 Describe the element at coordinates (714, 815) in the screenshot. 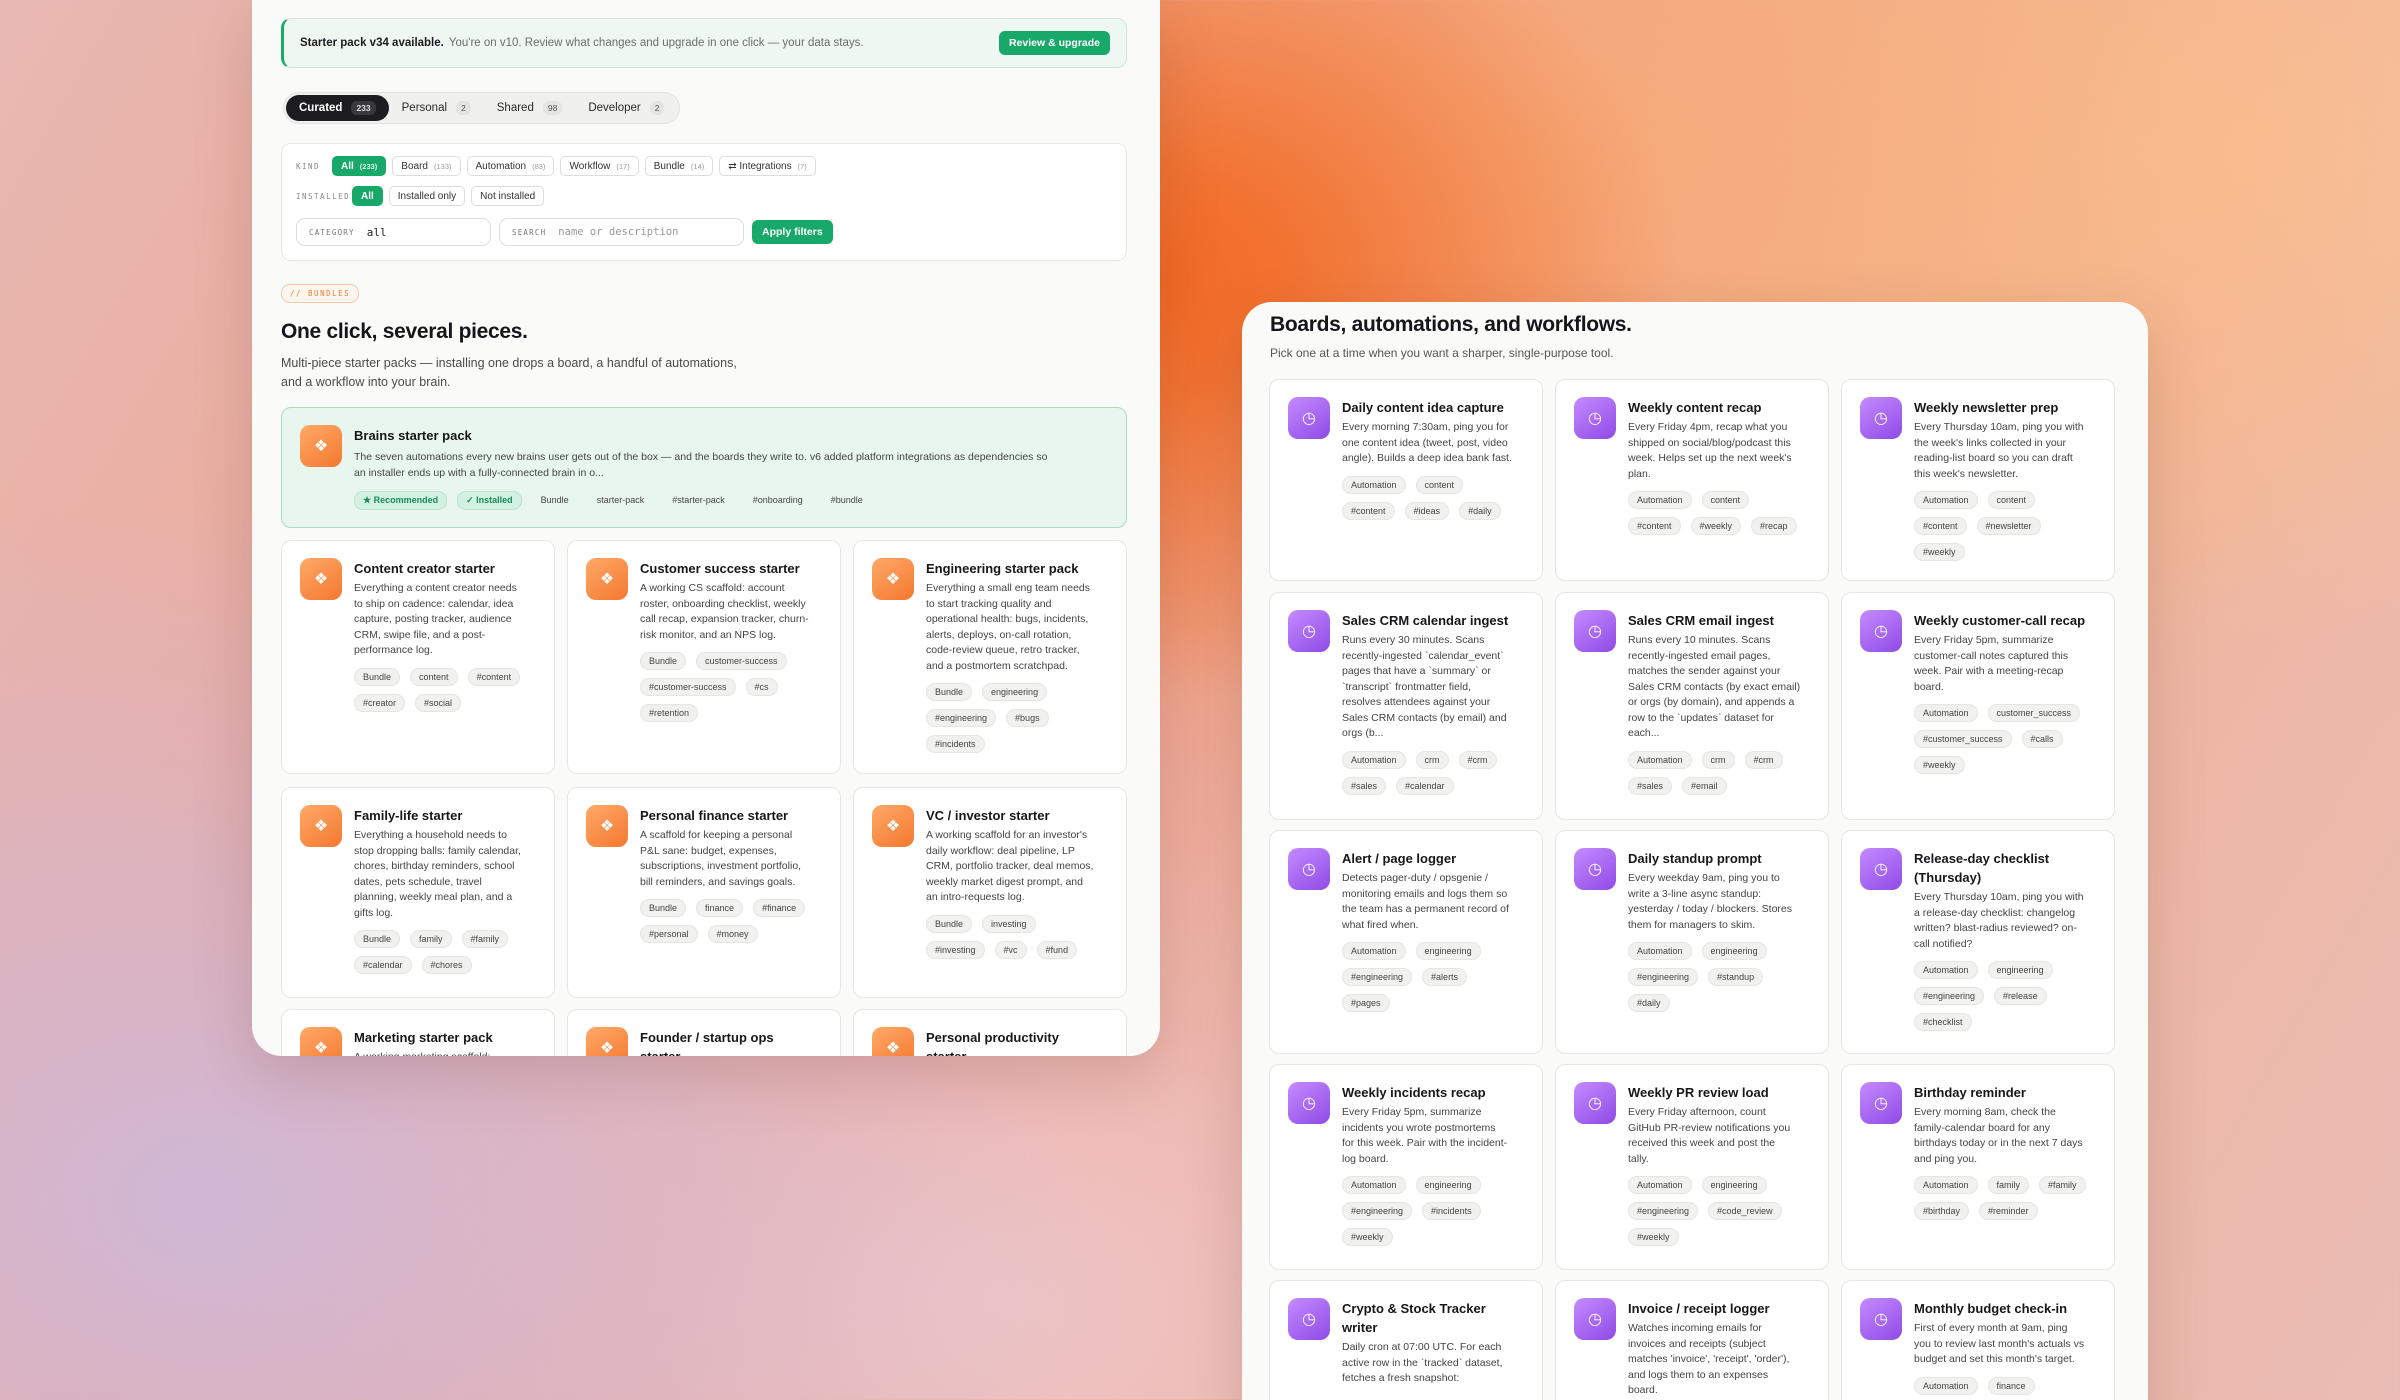

I see `title-line: Personal finance starter` at that location.